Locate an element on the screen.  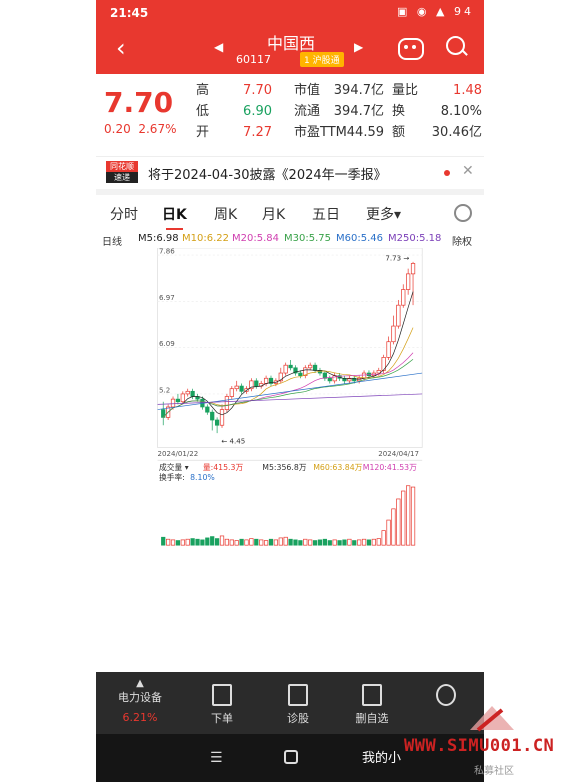
quote-label: 额 is located at coordinates (399, 132).